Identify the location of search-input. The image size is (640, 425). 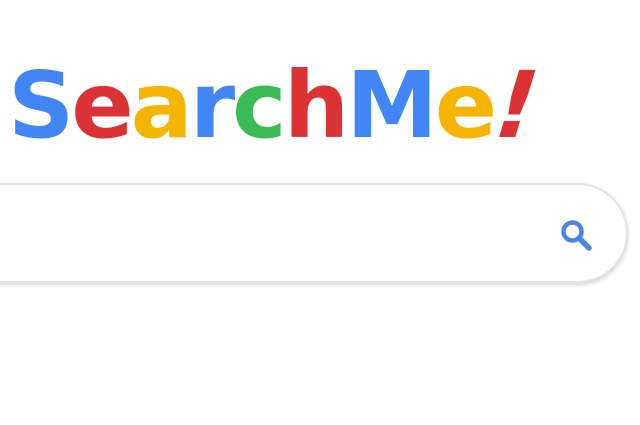
(249, 235).